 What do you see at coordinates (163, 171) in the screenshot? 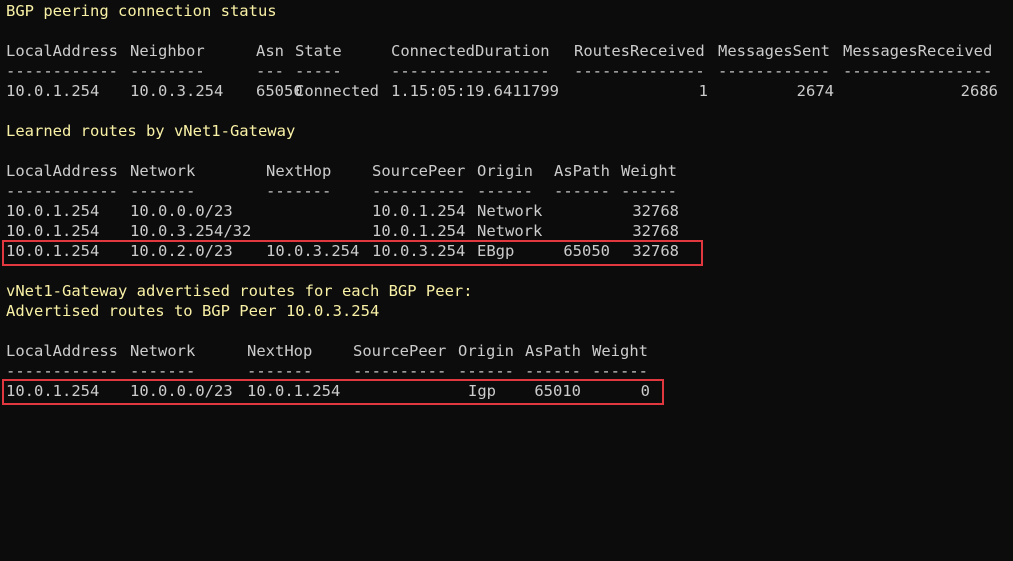
I see `learned-col-network: Network` at bounding box center [163, 171].